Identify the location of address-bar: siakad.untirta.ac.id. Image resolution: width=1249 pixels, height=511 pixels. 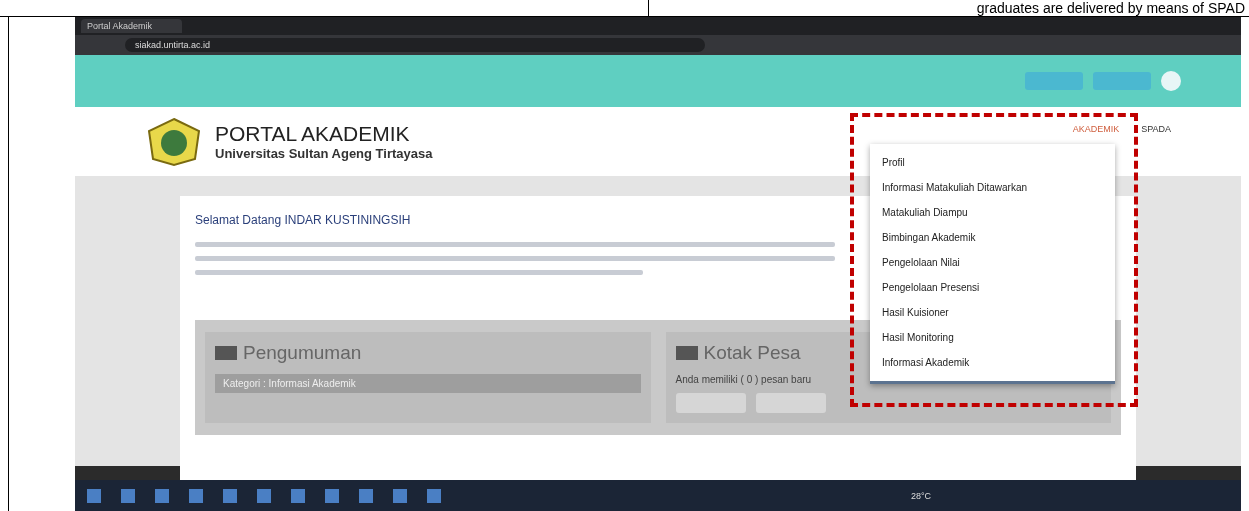
(415, 45).